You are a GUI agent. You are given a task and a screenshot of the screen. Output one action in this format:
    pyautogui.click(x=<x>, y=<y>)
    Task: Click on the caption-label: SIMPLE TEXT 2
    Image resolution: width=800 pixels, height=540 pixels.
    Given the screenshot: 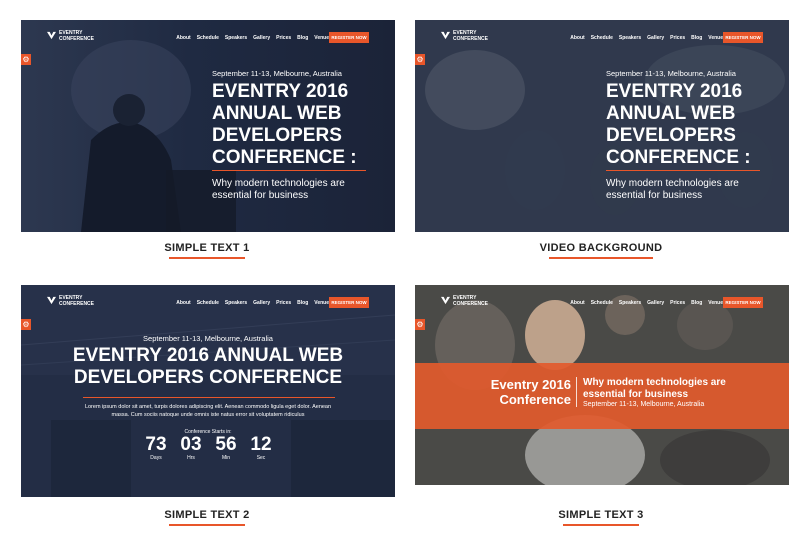 What is the action you would take?
    pyautogui.click(x=207, y=515)
    